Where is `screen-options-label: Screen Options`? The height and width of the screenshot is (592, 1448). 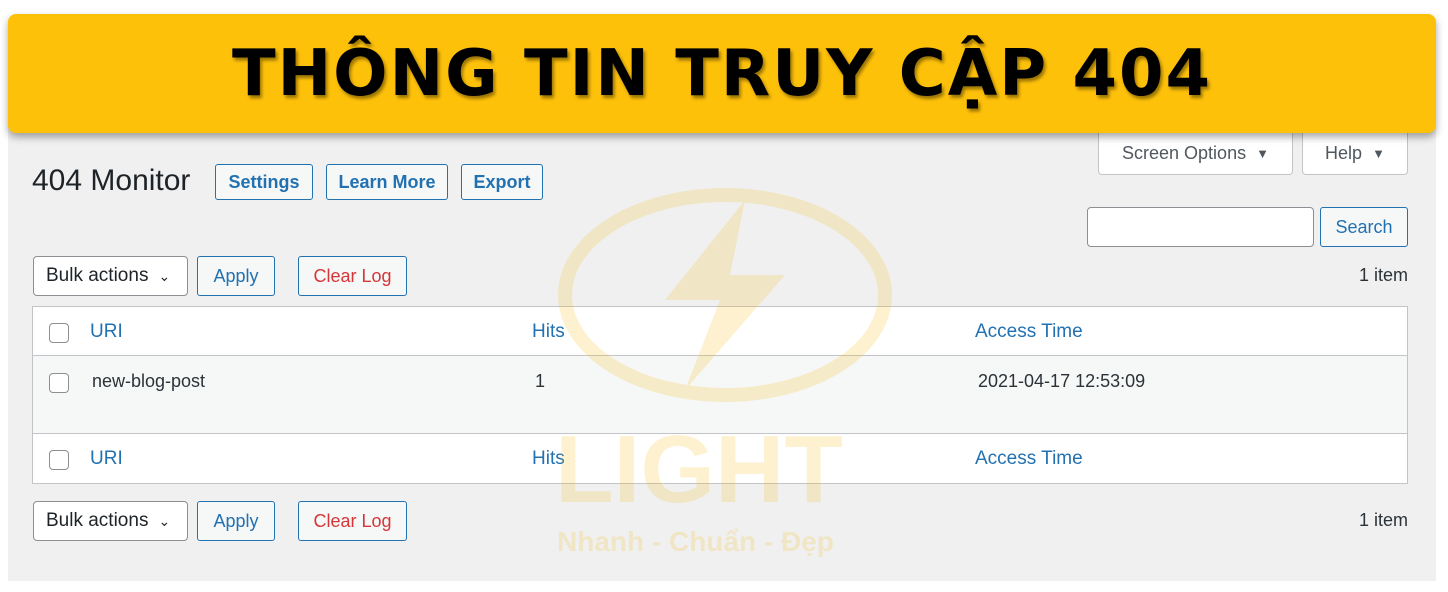 screen-options-label: Screen Options is located at coordinates (1184, 153).